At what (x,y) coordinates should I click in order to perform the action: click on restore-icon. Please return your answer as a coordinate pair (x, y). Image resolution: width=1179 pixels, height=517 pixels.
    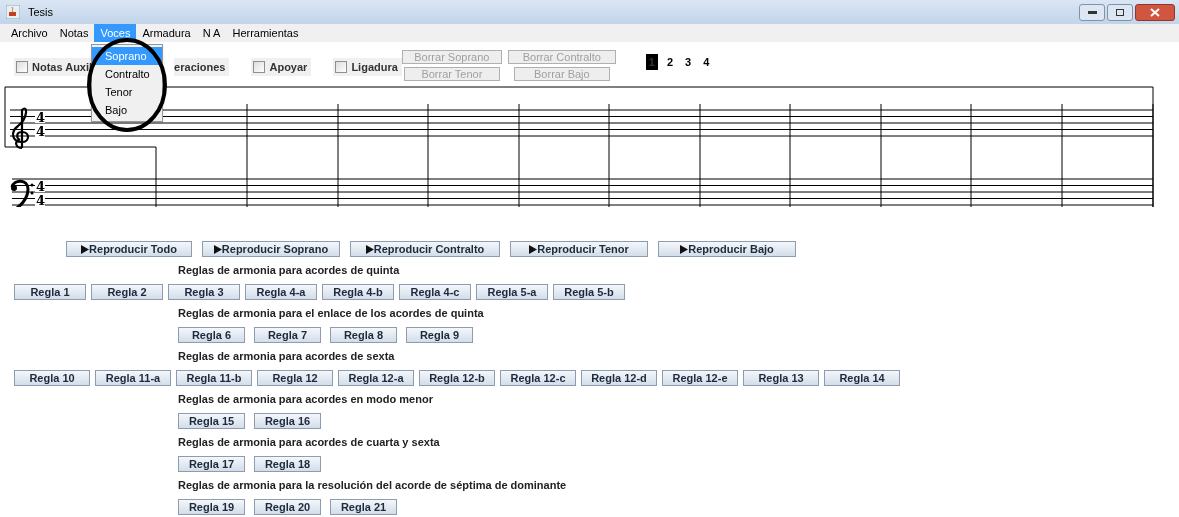
    Looking at the image, I should click on (1120, 12).